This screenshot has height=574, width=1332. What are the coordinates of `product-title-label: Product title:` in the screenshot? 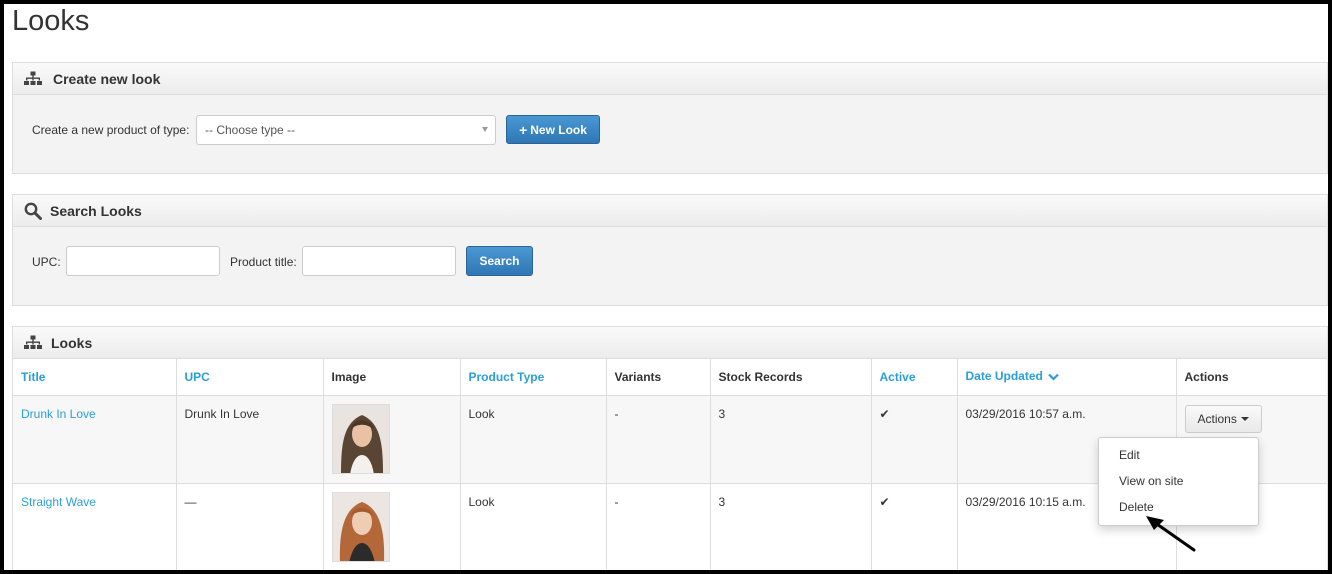 It's located at (263, 262).